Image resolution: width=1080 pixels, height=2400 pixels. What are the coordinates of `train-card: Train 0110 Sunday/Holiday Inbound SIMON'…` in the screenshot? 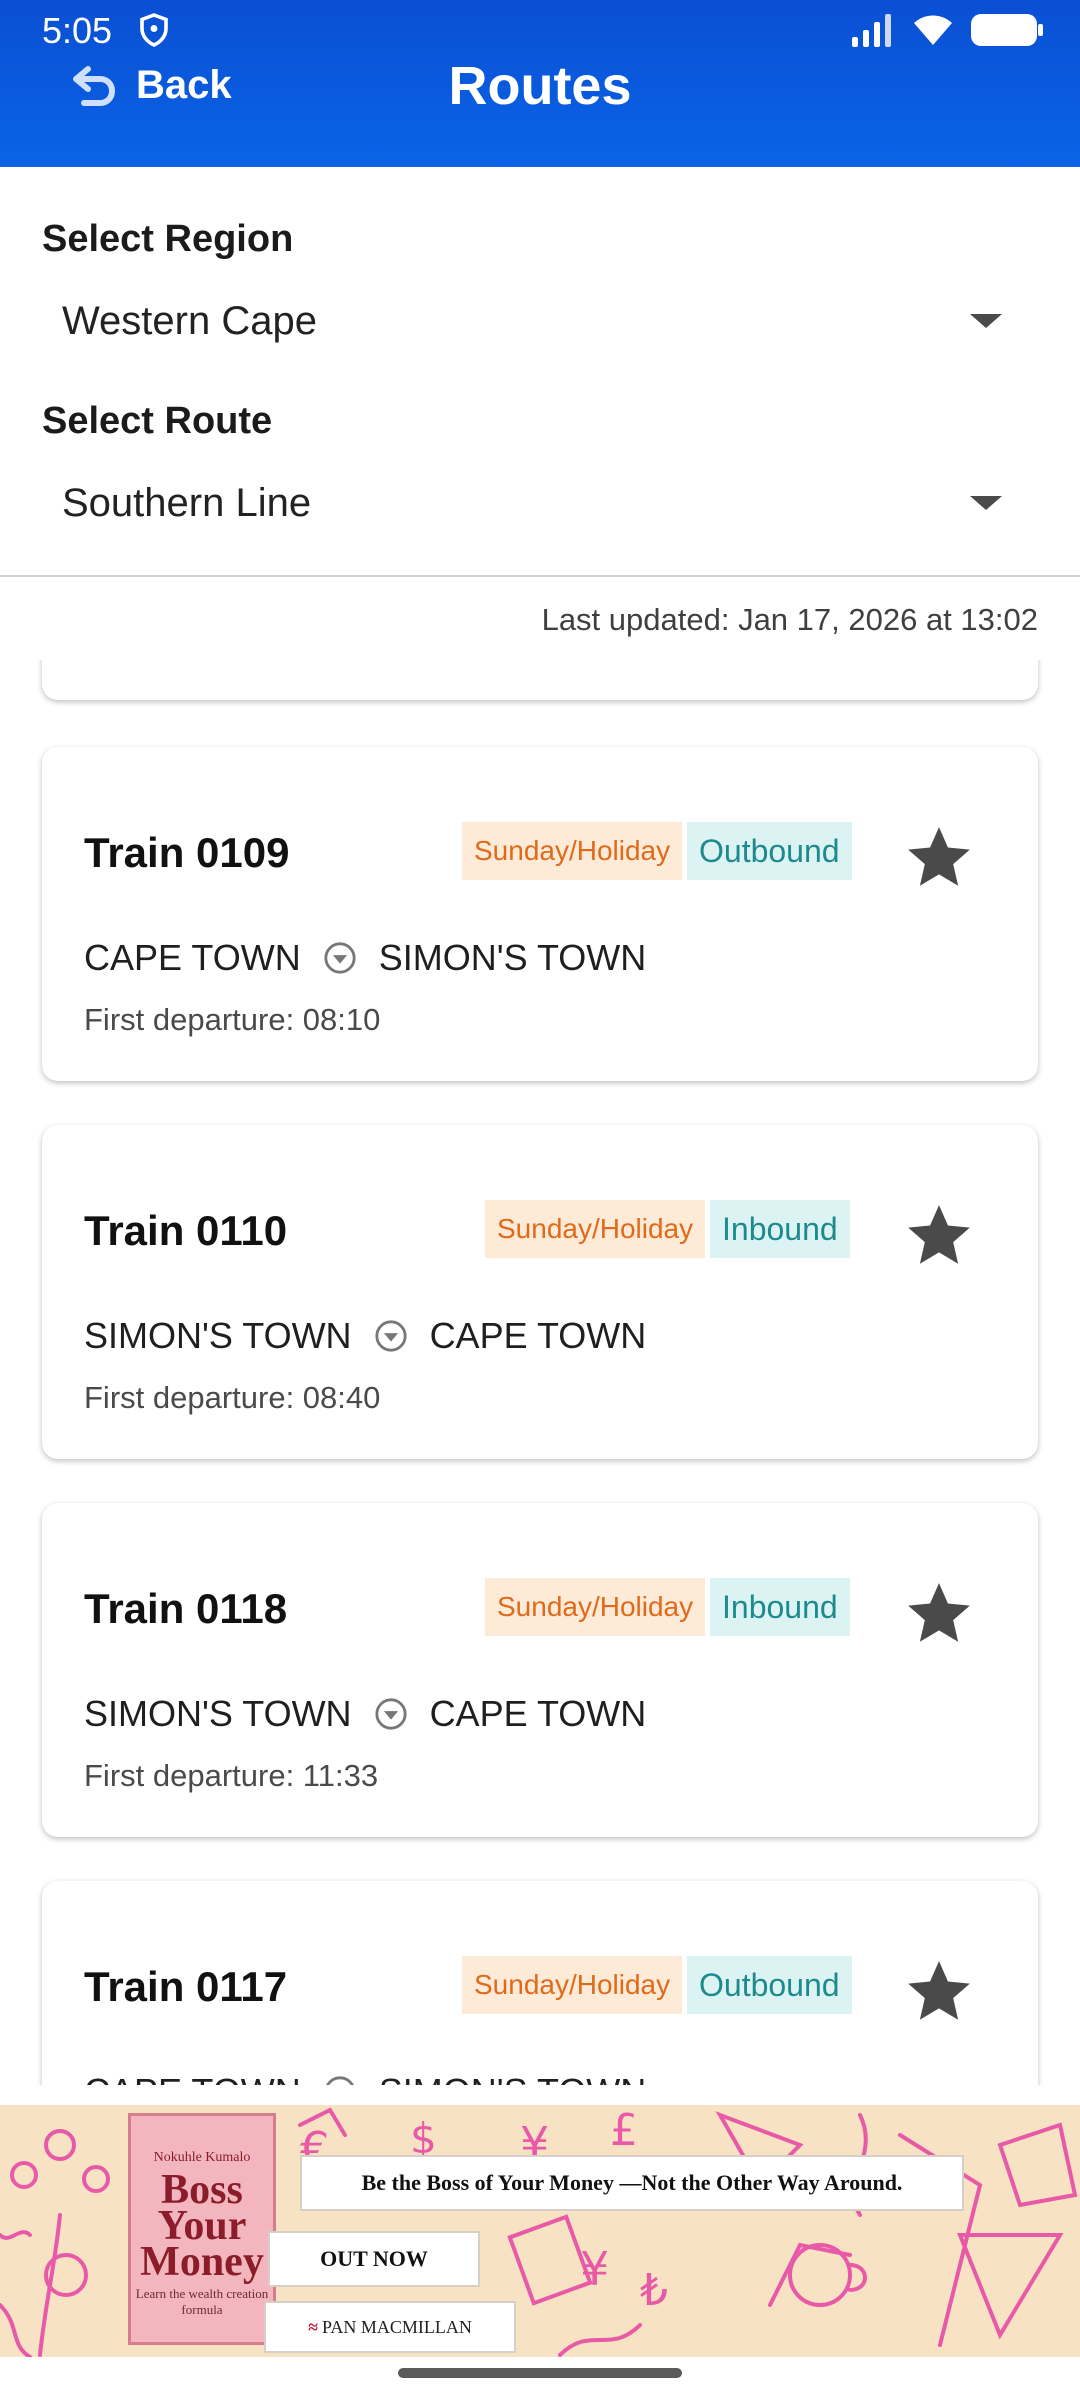 It's located at (540, 1292).